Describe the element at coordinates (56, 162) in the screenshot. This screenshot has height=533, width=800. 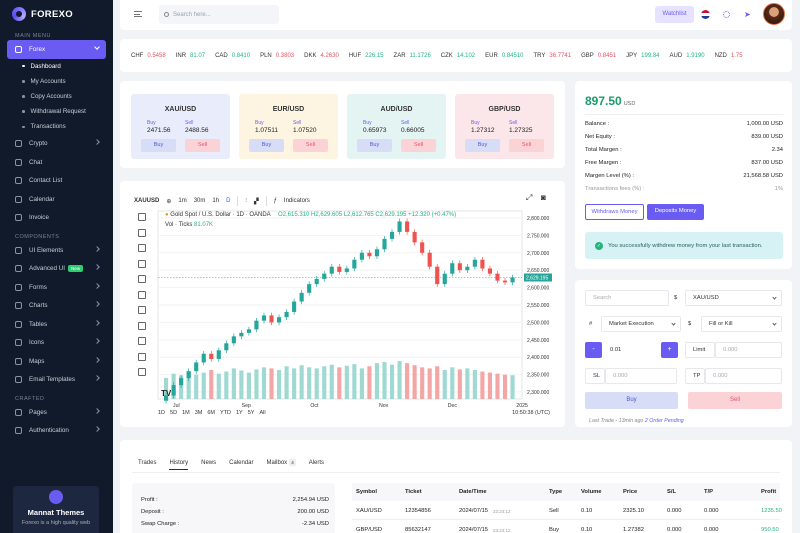
I see `sidebar-item-chat: Chat` at that location.